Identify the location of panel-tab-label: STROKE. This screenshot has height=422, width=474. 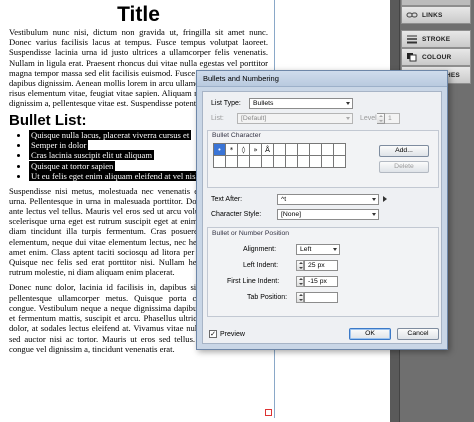
(436, 39).